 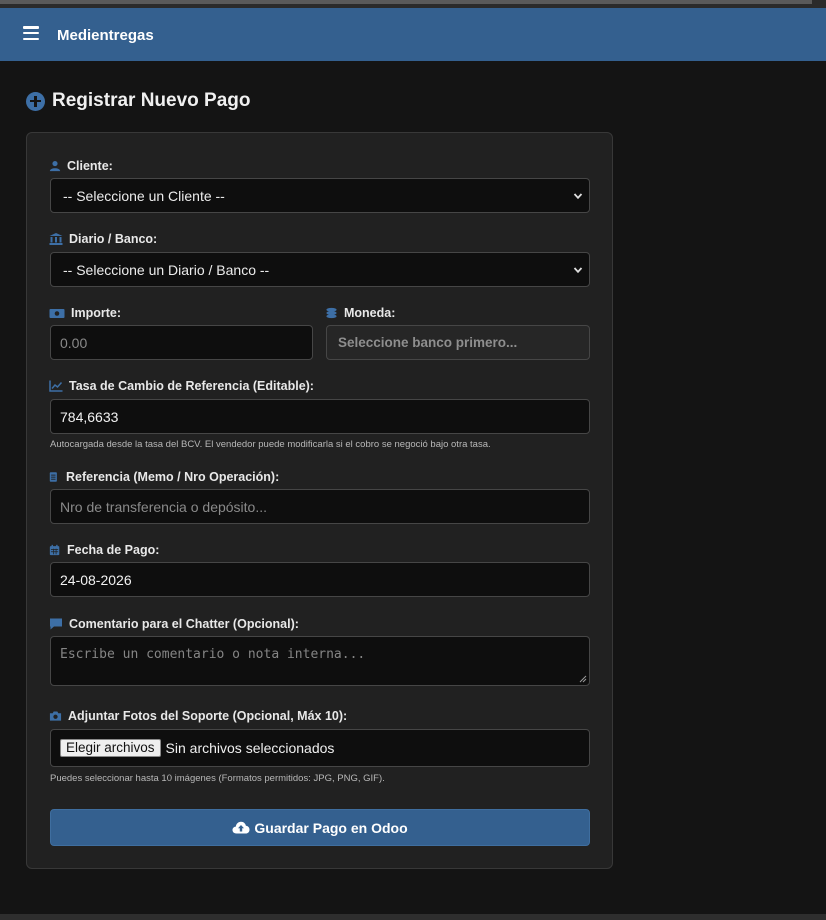 What do you see at coordinates (331, 313) in the screenshot?
I see `coins-icon` at bounding box center [331, 313].